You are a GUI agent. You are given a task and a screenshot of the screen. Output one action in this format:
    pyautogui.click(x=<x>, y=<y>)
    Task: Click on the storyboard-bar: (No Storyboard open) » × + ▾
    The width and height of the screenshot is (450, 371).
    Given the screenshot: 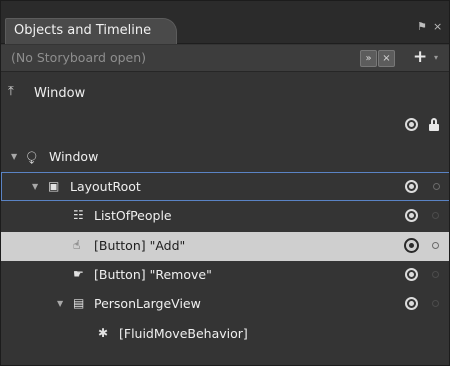 What is the action you would take?
    pyautogui.click(x=225, y=58)
    